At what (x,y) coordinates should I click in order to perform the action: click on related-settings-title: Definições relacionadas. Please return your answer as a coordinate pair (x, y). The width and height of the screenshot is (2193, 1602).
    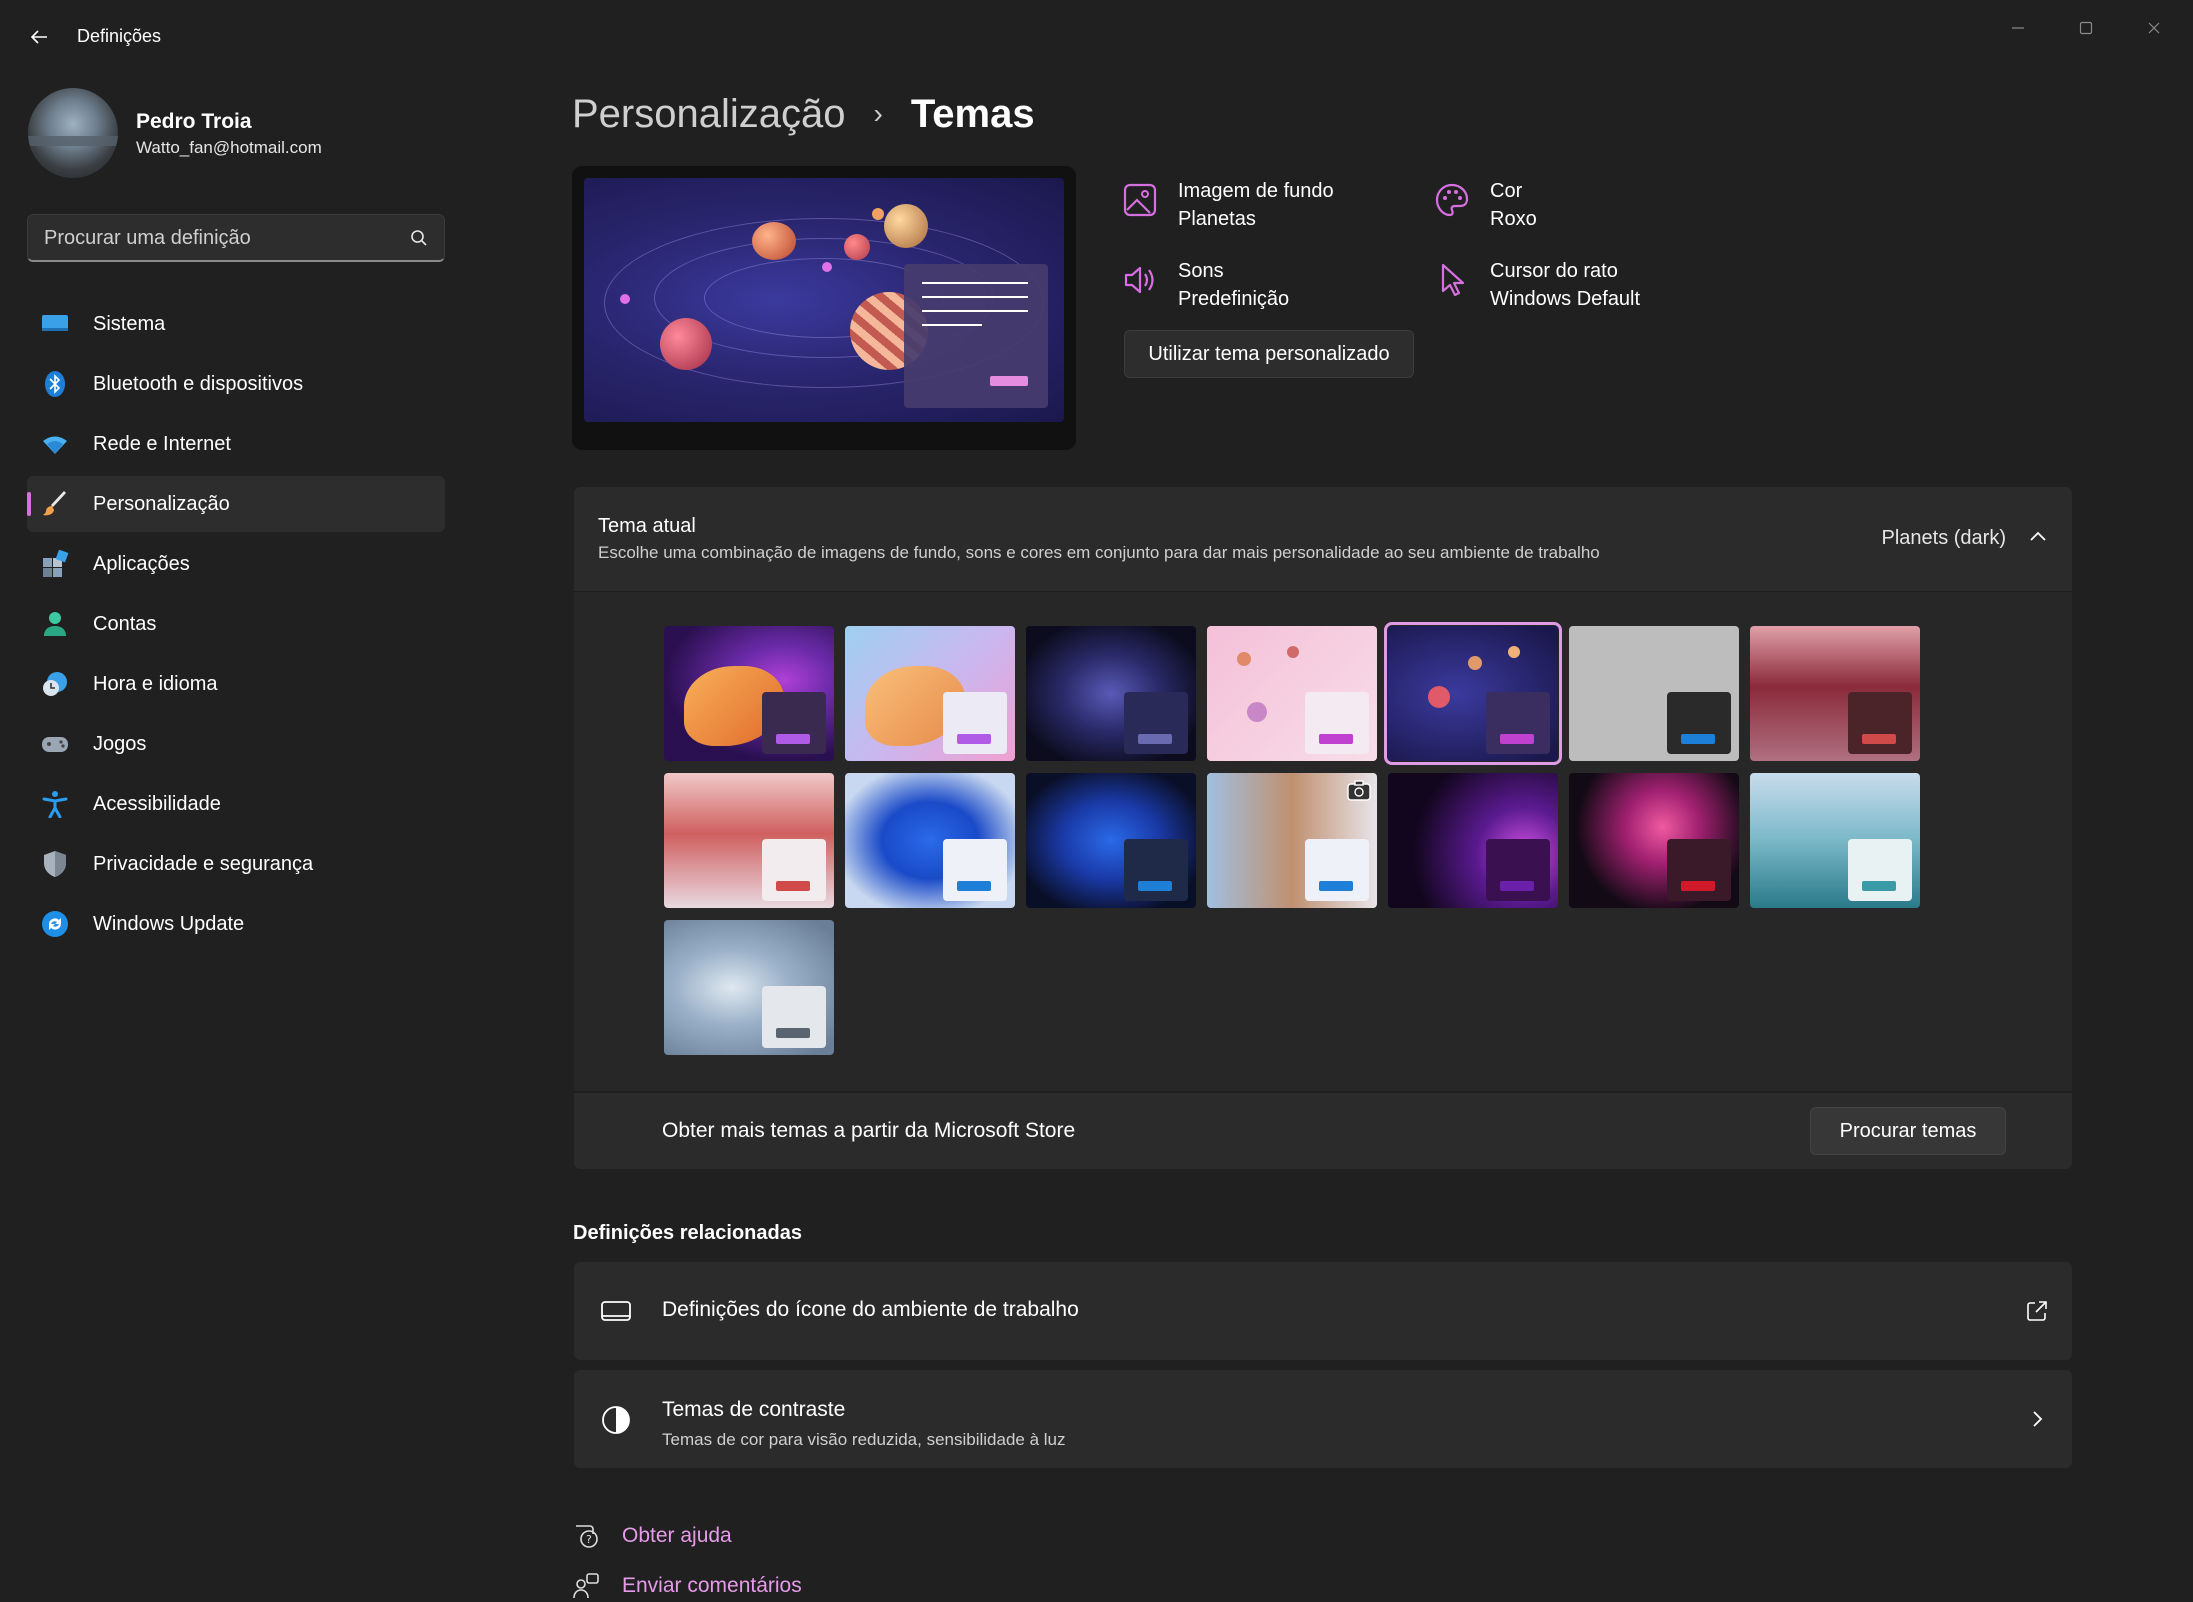
    Looking at the image, I should click on (687, 1233).